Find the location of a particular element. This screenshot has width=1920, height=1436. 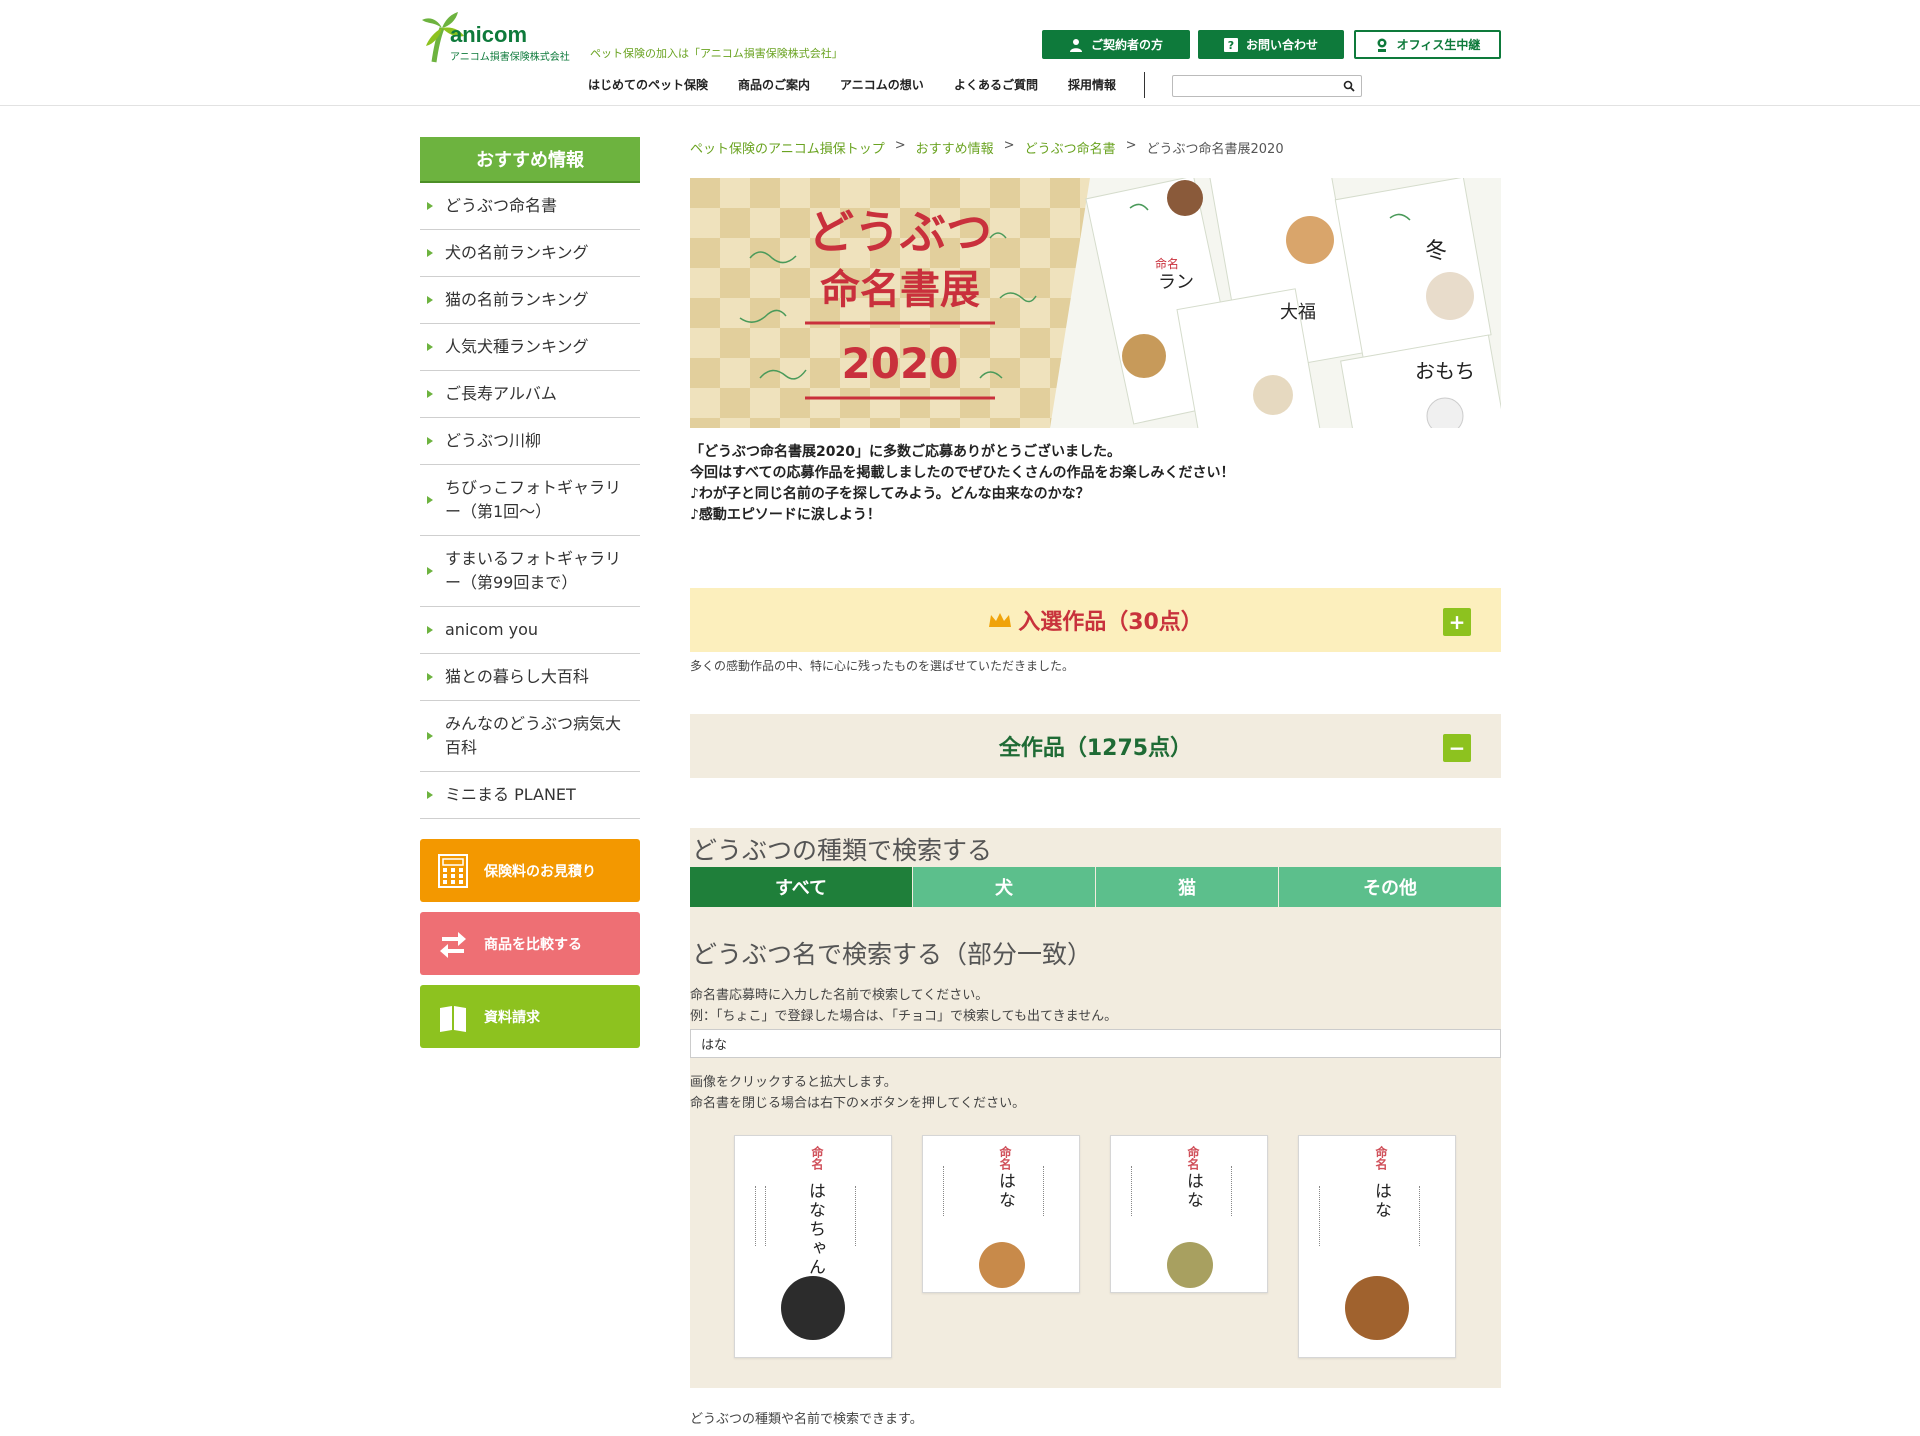

expand-plus-icon: + is located at coordinates (1457, 622).